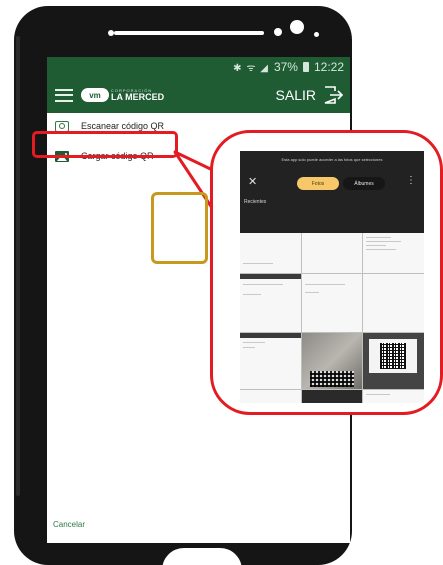 Image resolution: width=443 pixels, height=565 pixels. I want to click on tab-albums: Álbumes, so click(364, 183).